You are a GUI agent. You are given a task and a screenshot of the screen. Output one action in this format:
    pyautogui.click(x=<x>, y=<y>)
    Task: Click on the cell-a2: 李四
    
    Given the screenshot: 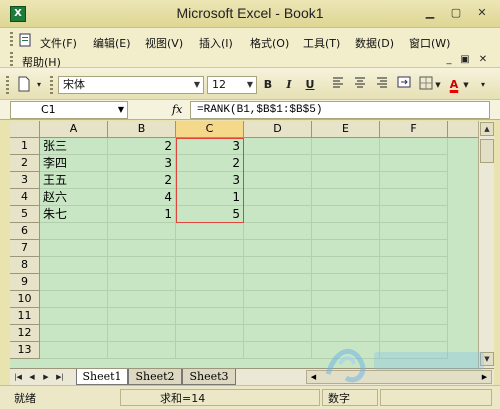 What is the action you would take?
    pyautogui.click(x=74, y=163)
    